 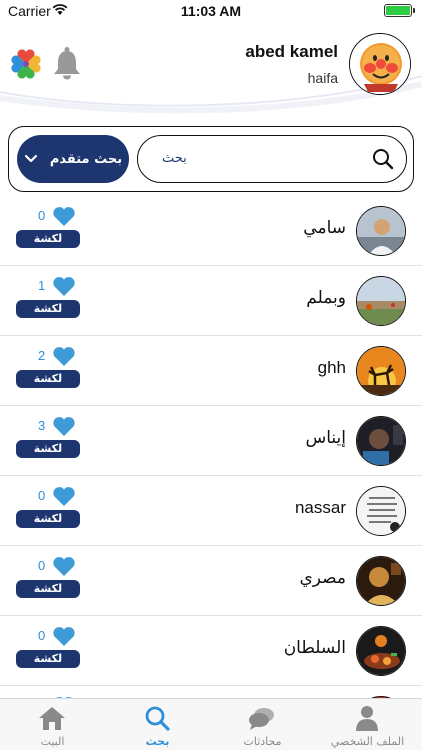 I want to click on person-photo-image, so click(x=381, y=231).